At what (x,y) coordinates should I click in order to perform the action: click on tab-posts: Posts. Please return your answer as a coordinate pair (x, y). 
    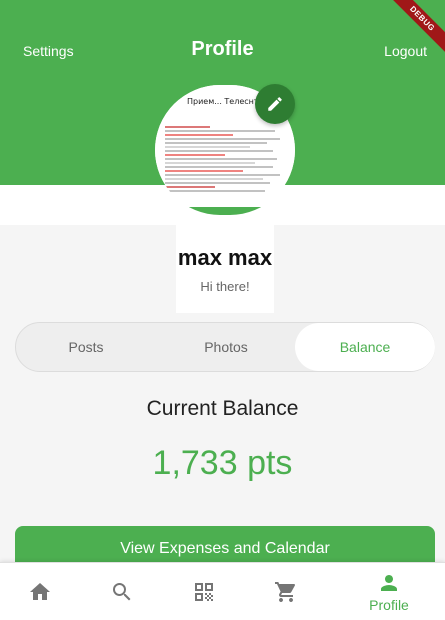
    Looking at the image, I should click on (86, 347).